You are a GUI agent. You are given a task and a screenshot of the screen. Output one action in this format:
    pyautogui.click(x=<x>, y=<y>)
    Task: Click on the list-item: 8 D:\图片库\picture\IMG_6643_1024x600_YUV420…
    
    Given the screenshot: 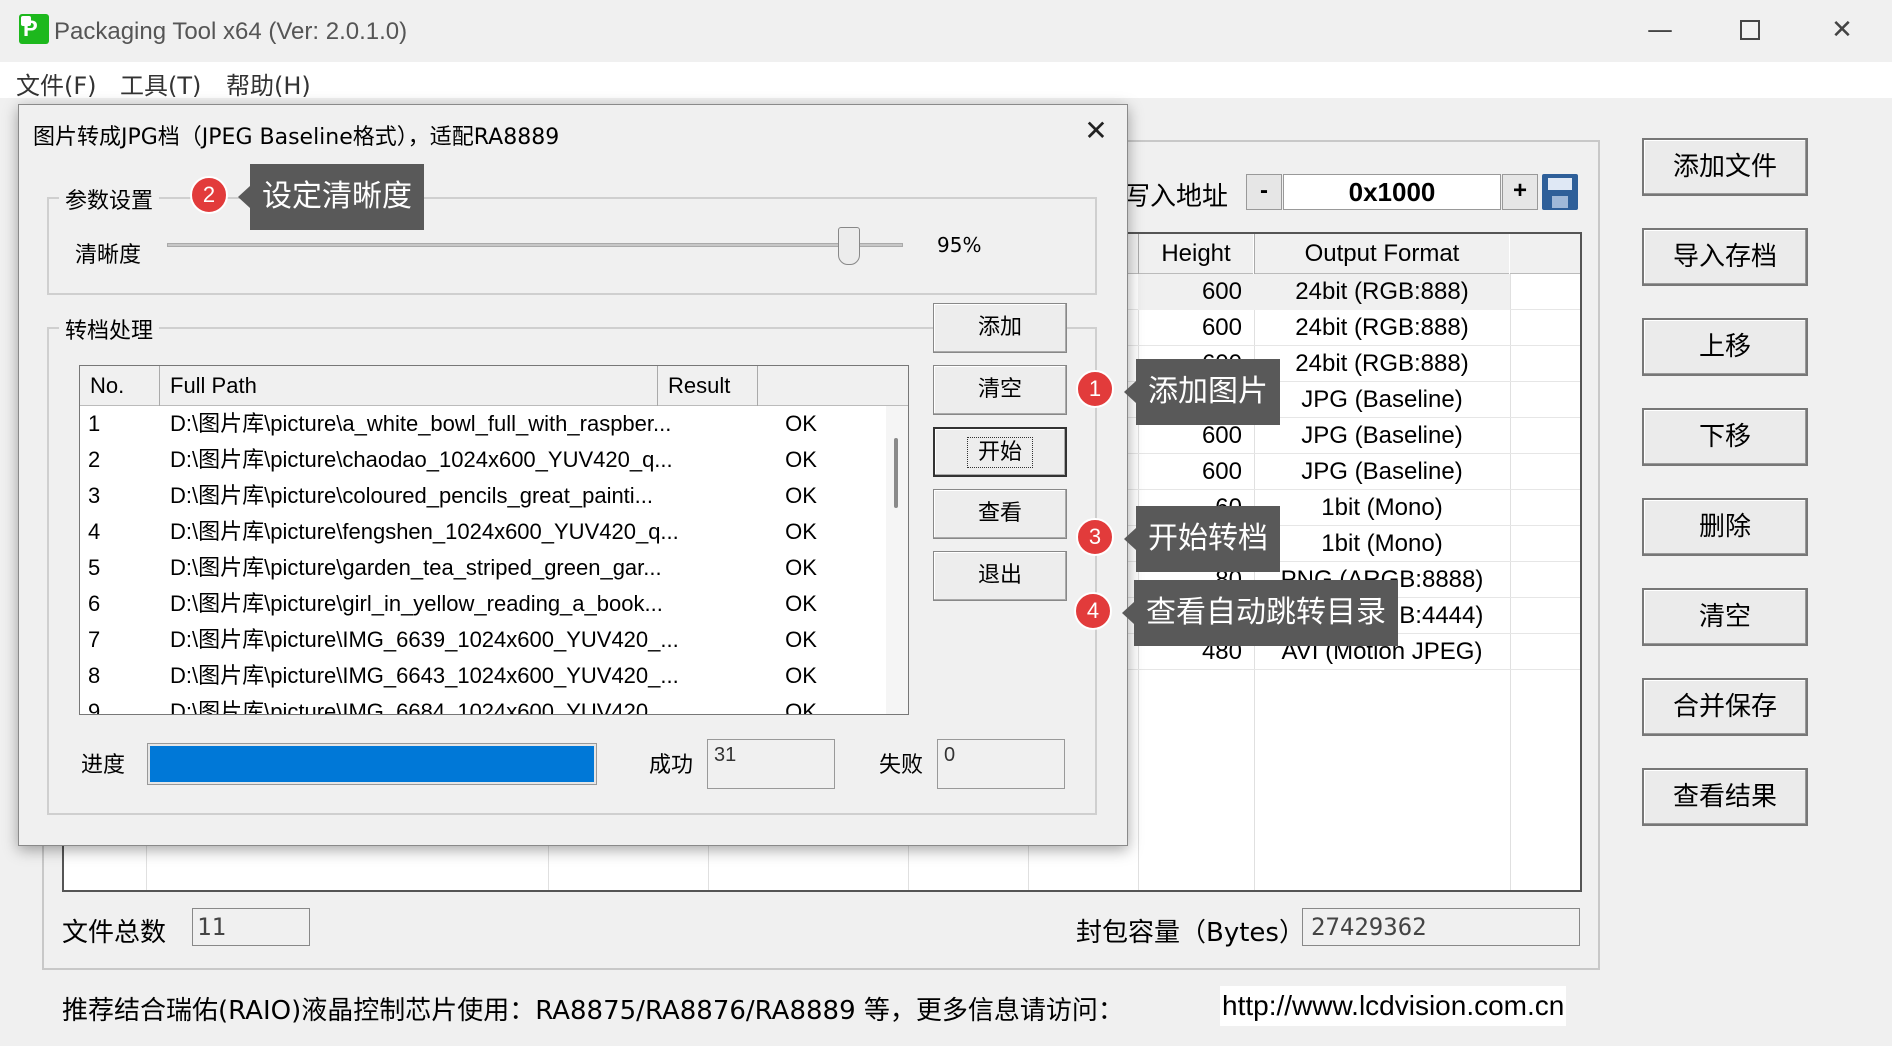 What is the action you would take?
    pyautogui.click(x=480, y=676)
    